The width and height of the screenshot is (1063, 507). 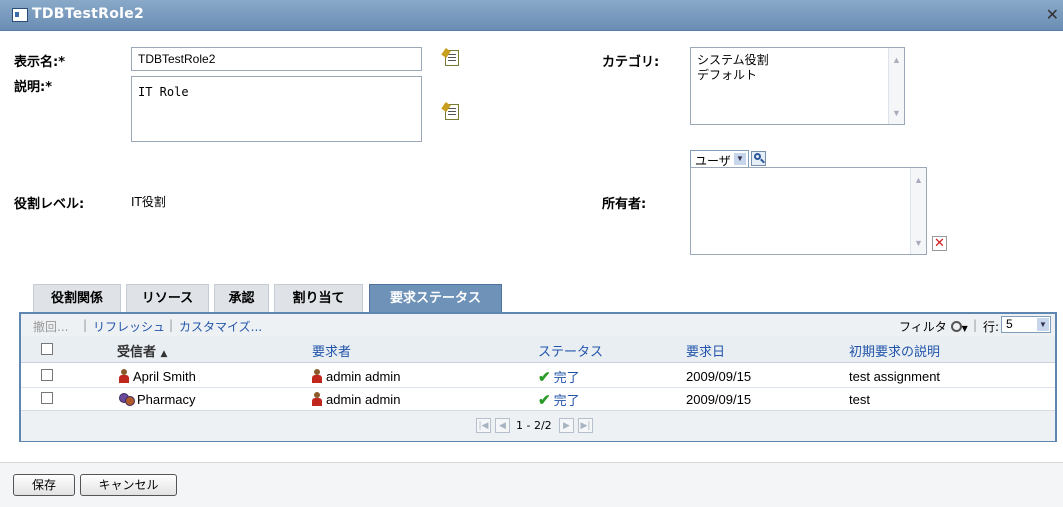 I want to click on owner-label: 所有者:, so click(x=624, y=204).